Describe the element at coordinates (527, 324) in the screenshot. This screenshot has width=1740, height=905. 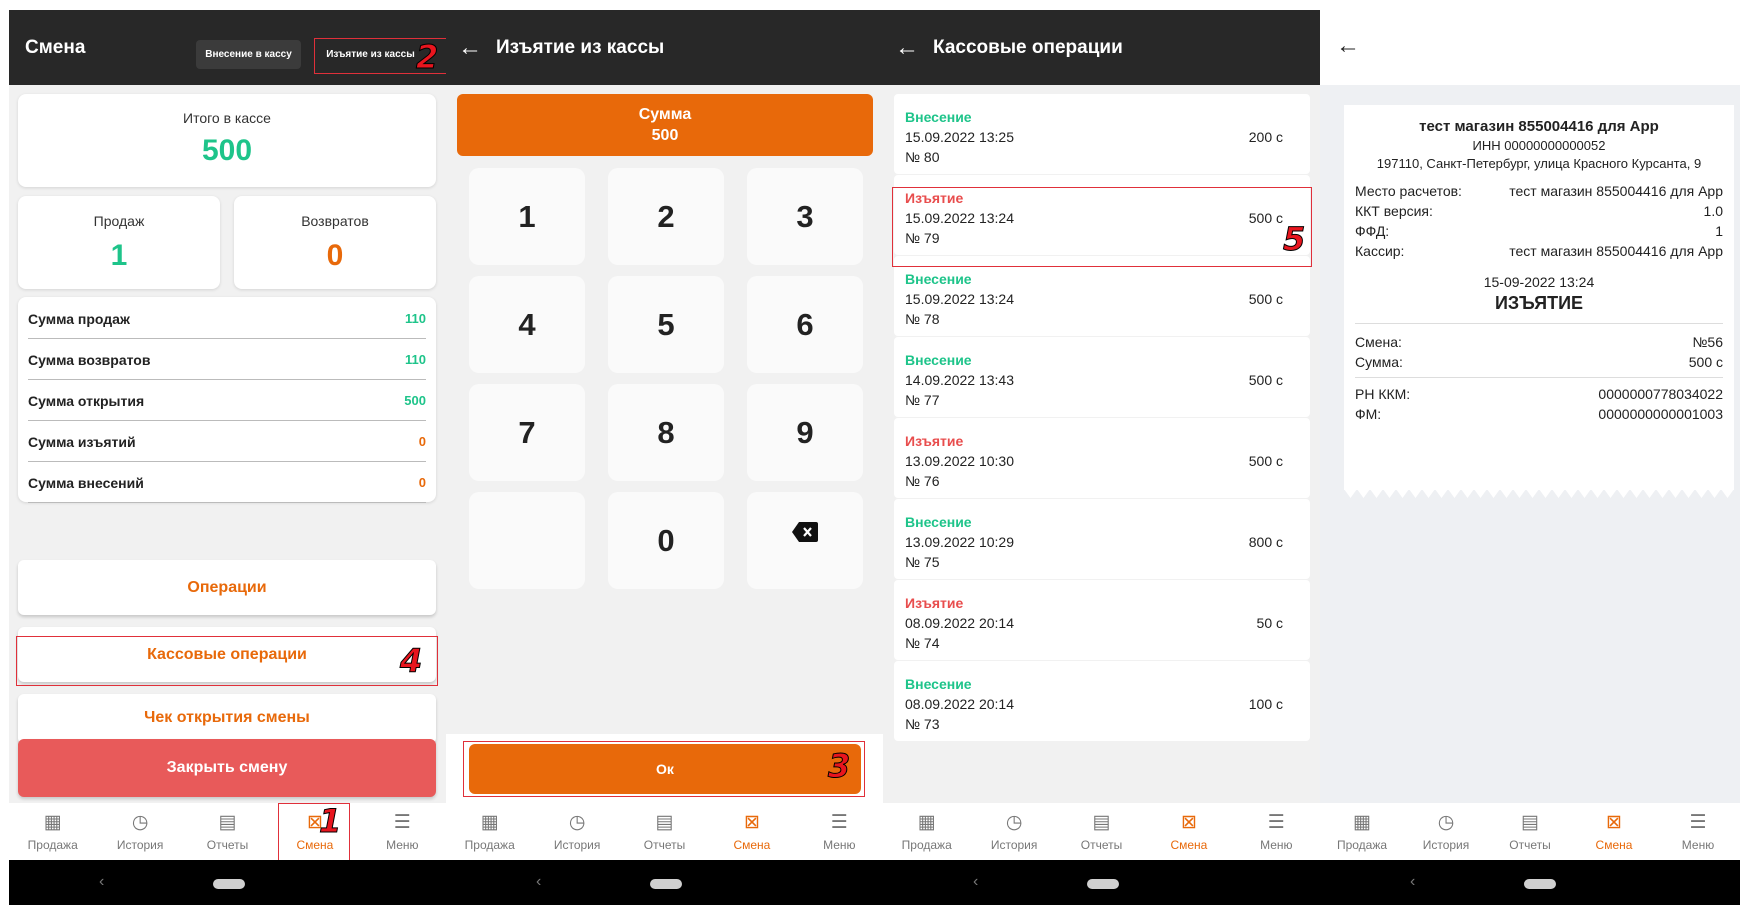
I see `key-4: 4` at that location.